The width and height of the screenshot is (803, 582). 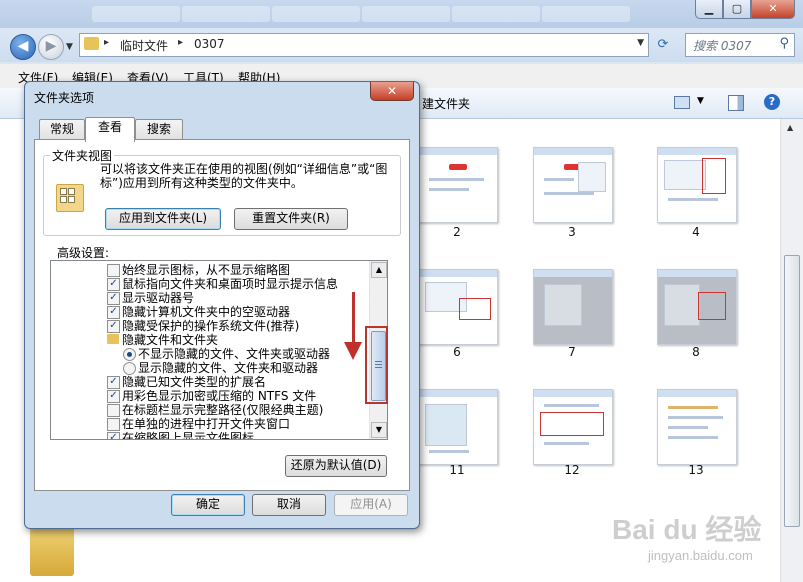 What do you see at coordinates (371, 505) in the screenshot?
I see `apply-button: 应用(A)` at bounding box center [371, 505].